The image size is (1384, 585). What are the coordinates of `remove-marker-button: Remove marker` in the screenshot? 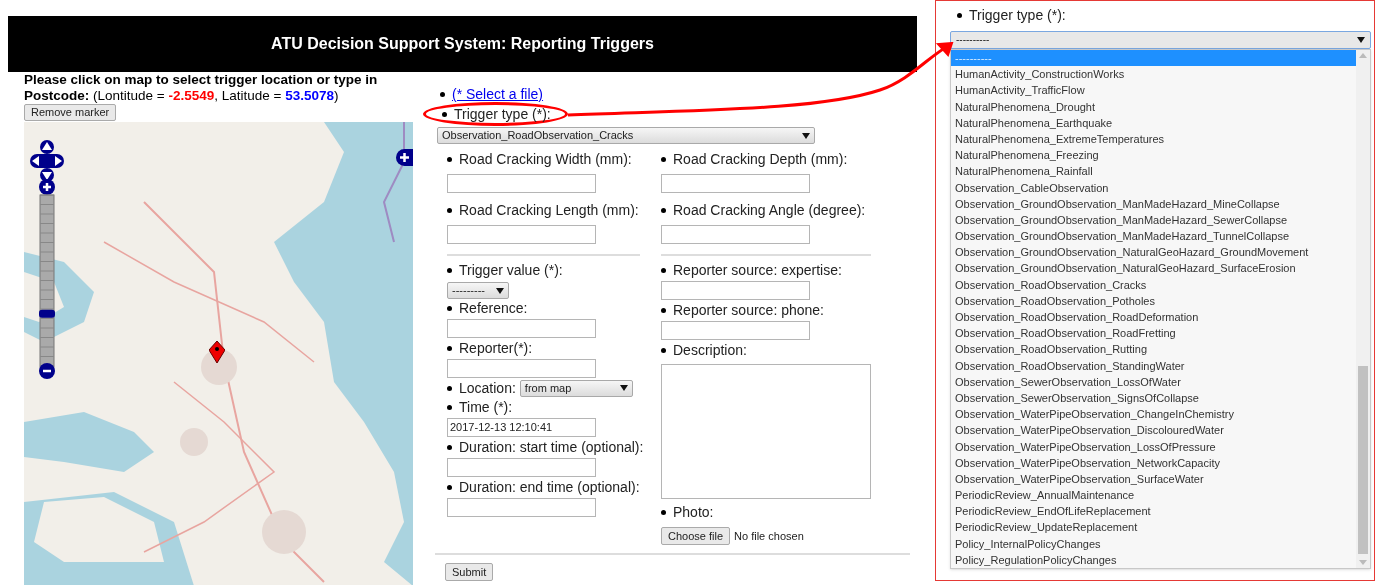 It's located at (70, 112).